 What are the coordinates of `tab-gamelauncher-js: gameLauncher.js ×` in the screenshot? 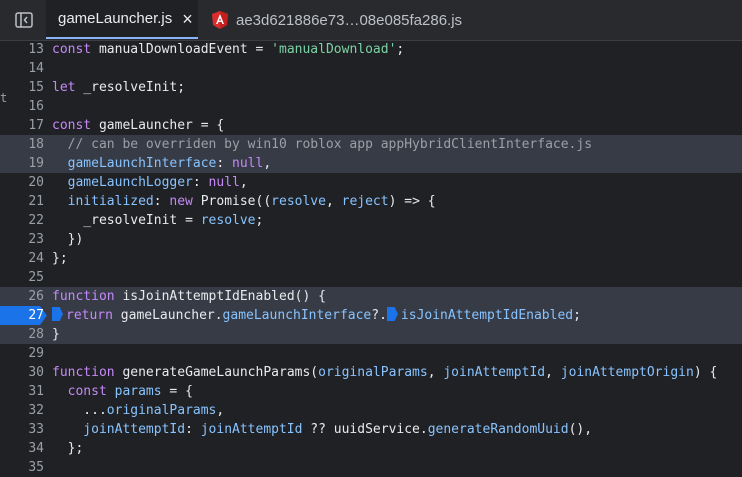 It's located at (122, 19).